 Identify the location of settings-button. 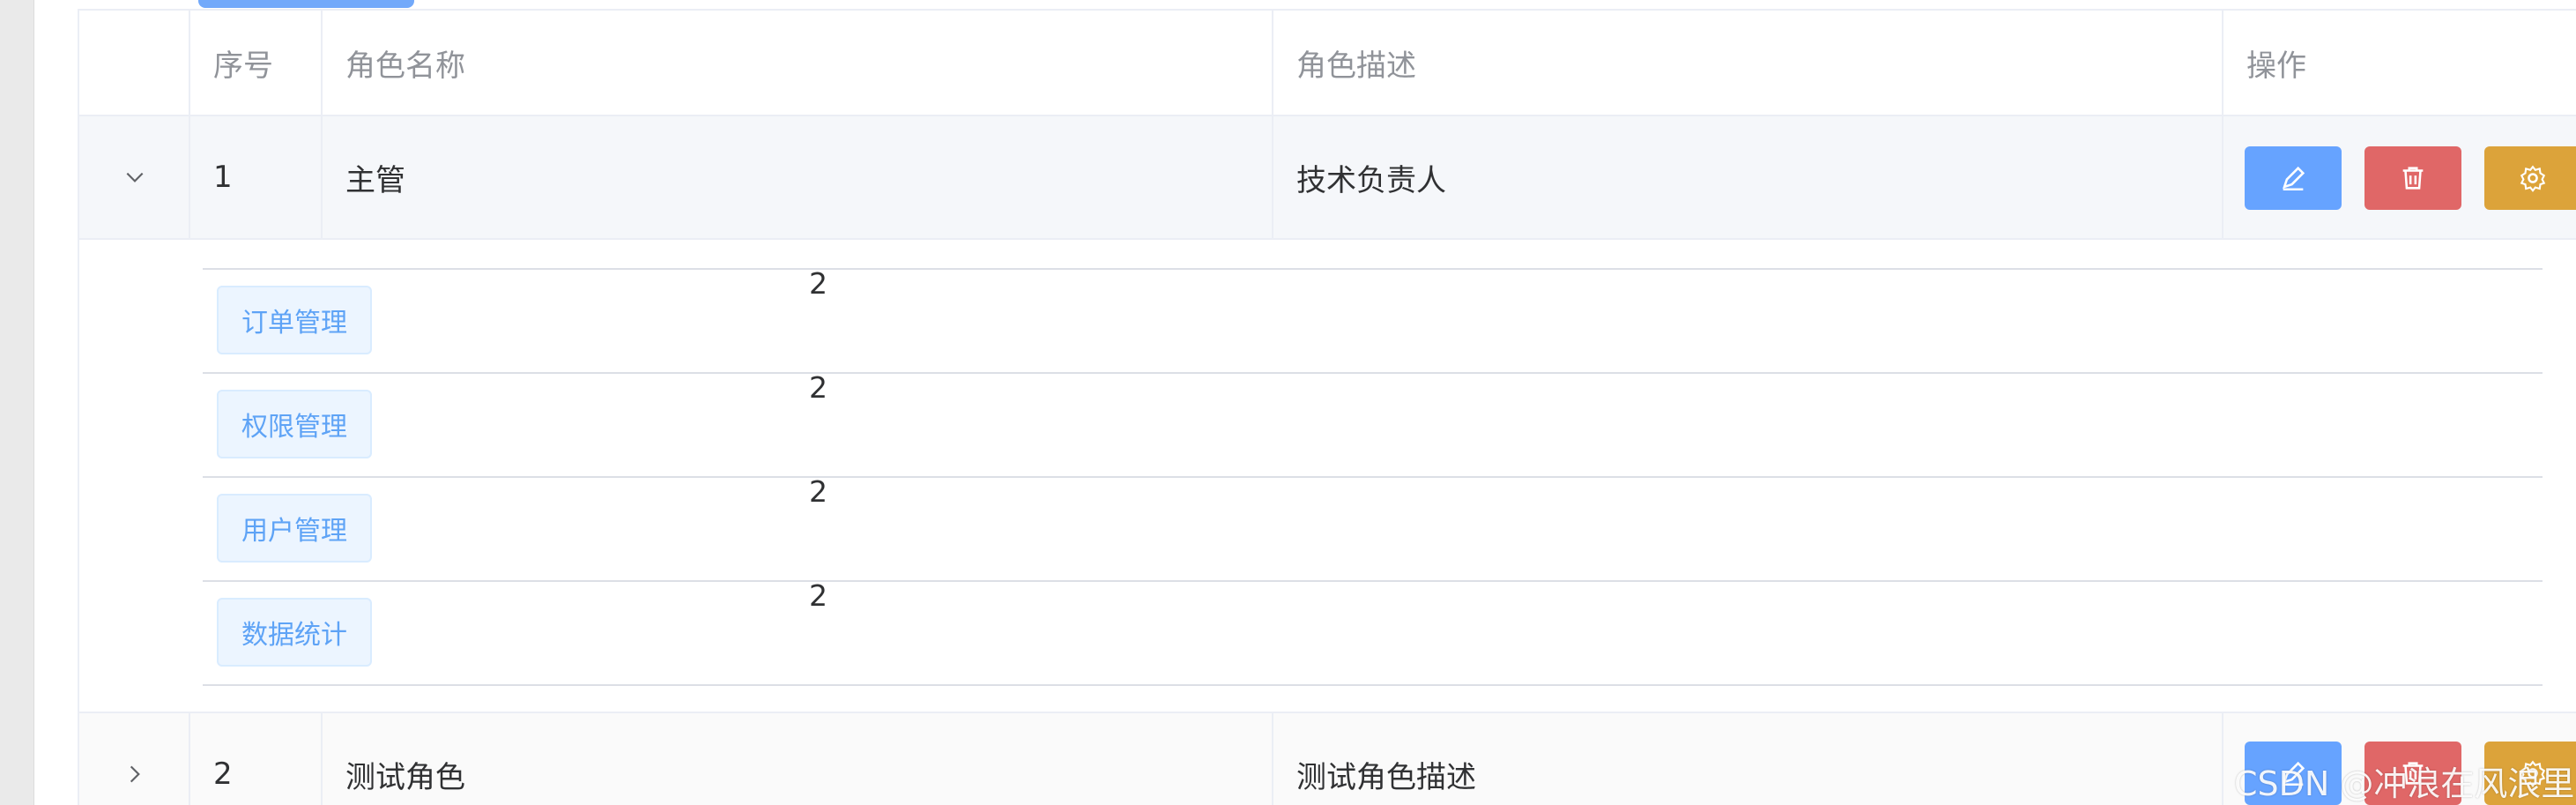
(2530, 178).